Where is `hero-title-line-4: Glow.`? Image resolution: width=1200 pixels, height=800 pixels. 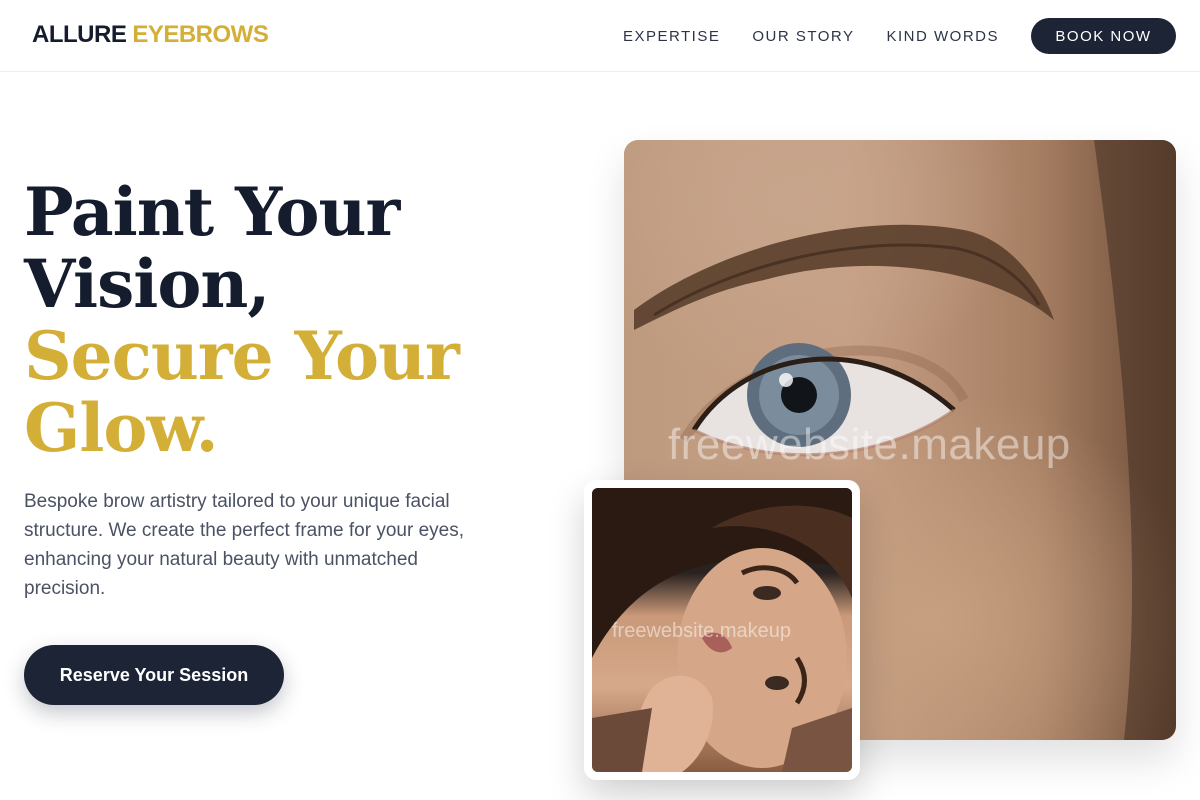 hero-title-line-4: Glow. is located at coordinates (121, 428).